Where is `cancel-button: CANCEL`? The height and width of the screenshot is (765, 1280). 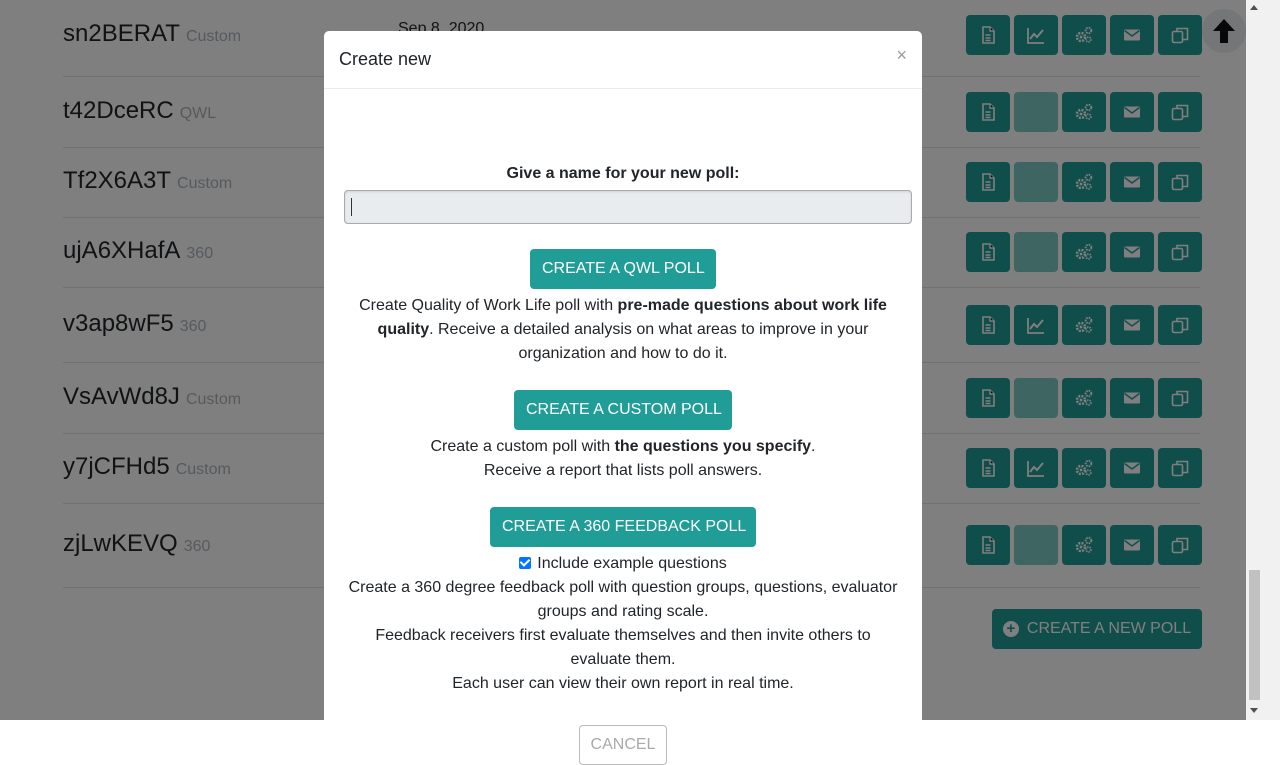 cancel-button: CANCEL is located at coordinates (623, 745).